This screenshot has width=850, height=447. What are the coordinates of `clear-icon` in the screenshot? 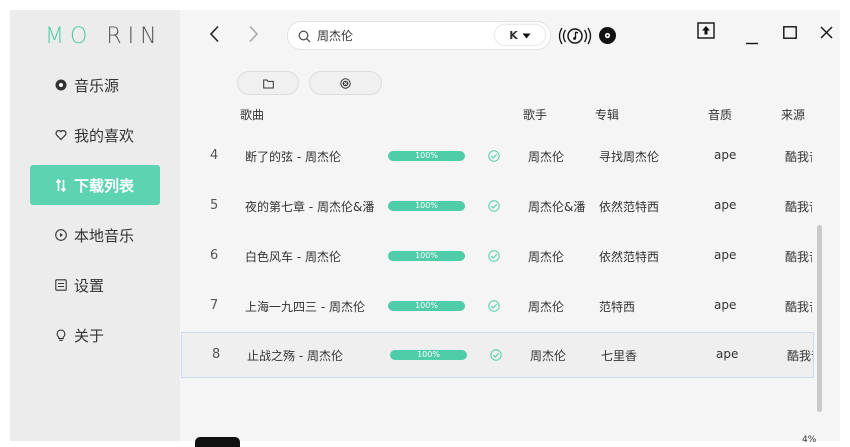 It's located at (345, 83).